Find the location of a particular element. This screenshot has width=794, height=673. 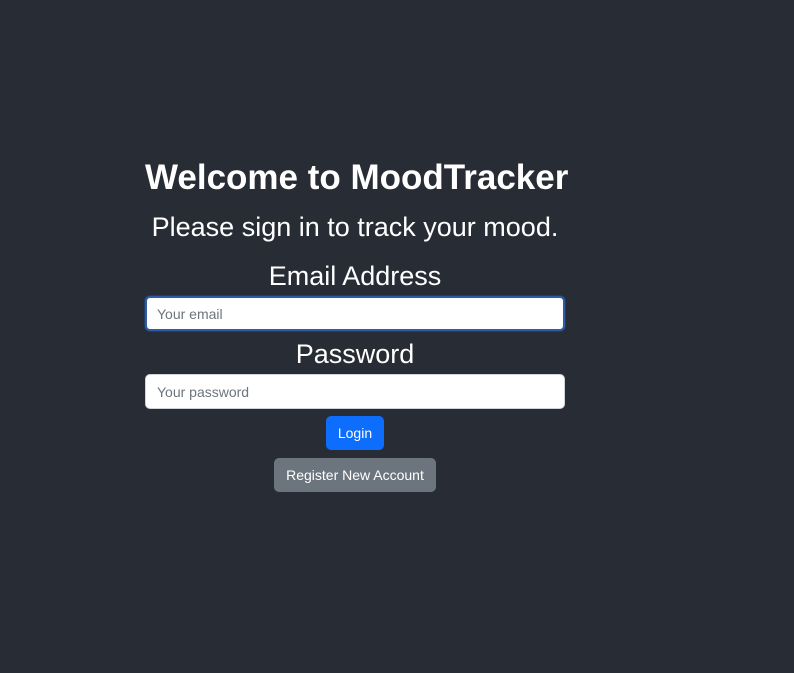

login-button-row: Login is located at coordinates (355, 429).